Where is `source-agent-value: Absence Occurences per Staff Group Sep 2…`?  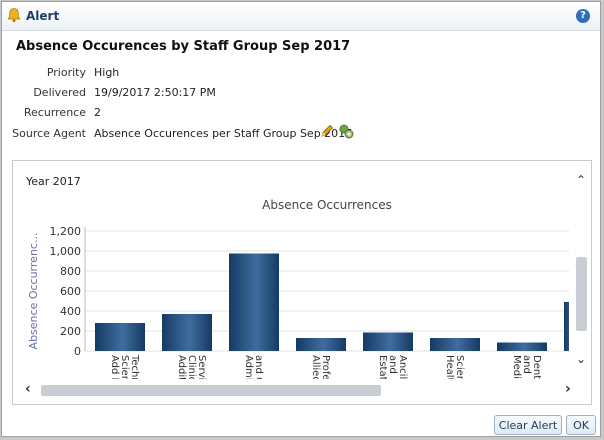 source-agent-value: Absence Occurences per Staff Group Sep 2… is located at coordinates (223, 133).